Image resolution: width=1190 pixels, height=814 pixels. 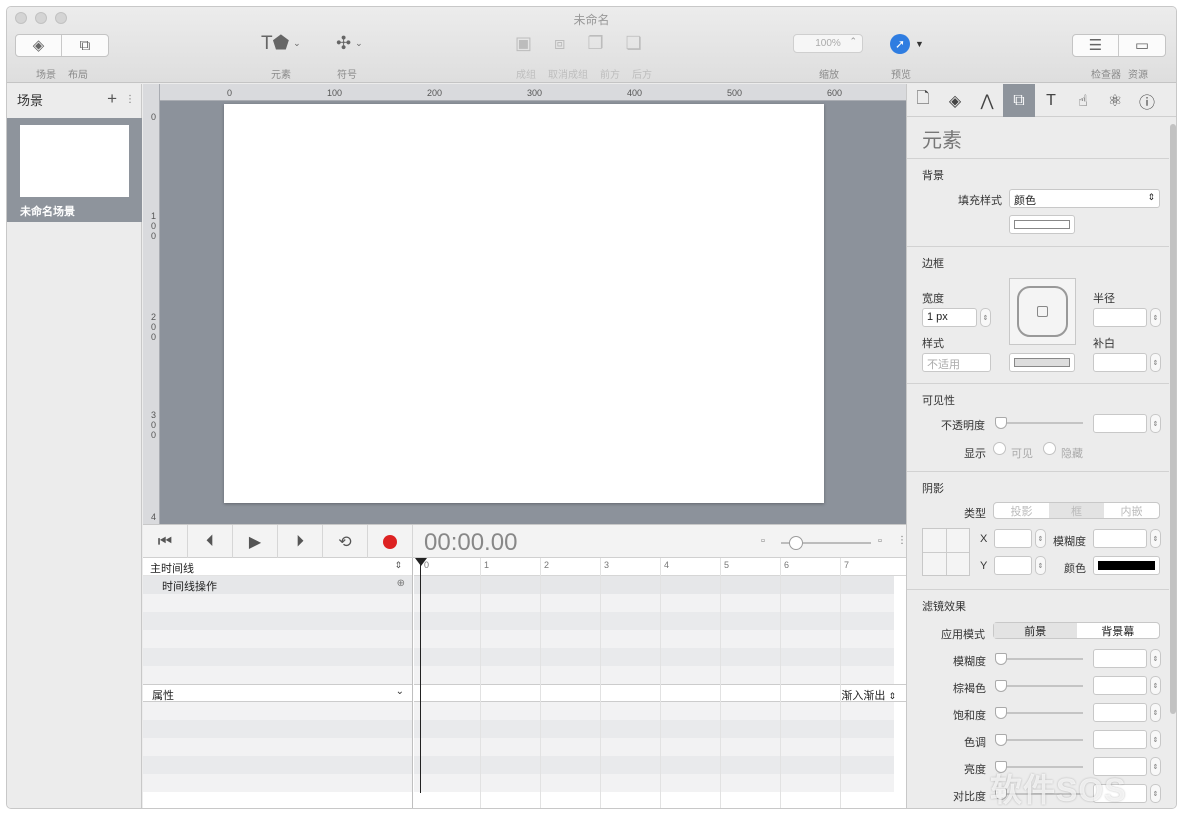 I want to click on tab-metrics: ⋀, so click(x=987, y=100).